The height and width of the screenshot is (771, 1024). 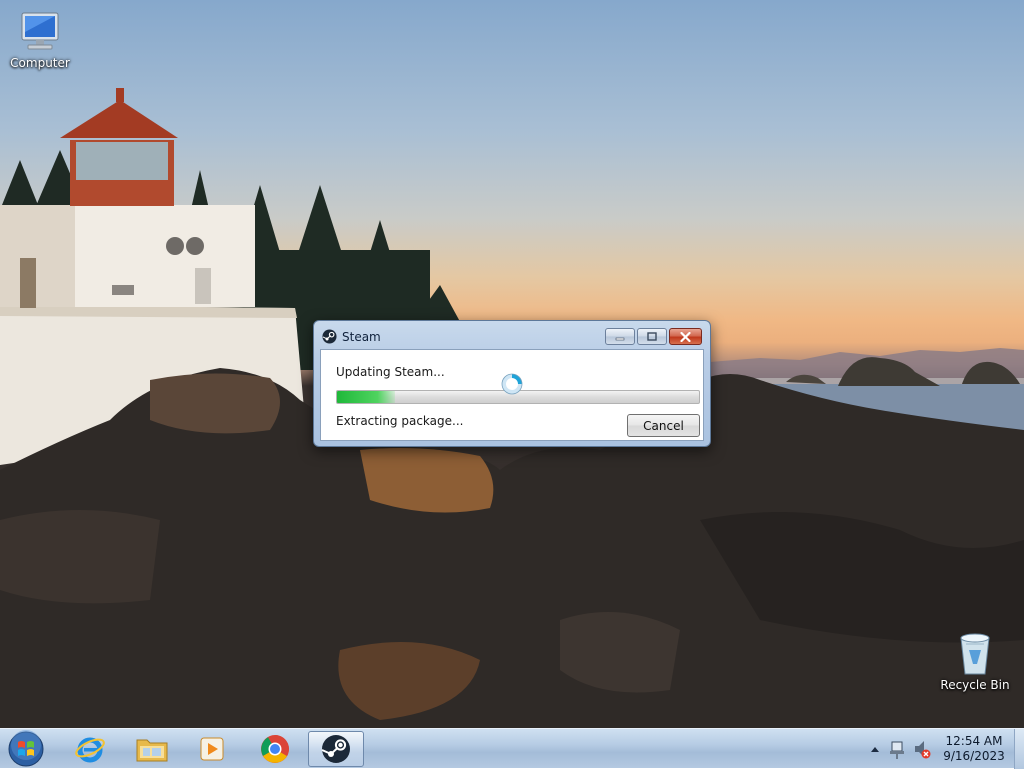 I want to click on clock-time: 12:54 AM, so click(x=974, y=741).